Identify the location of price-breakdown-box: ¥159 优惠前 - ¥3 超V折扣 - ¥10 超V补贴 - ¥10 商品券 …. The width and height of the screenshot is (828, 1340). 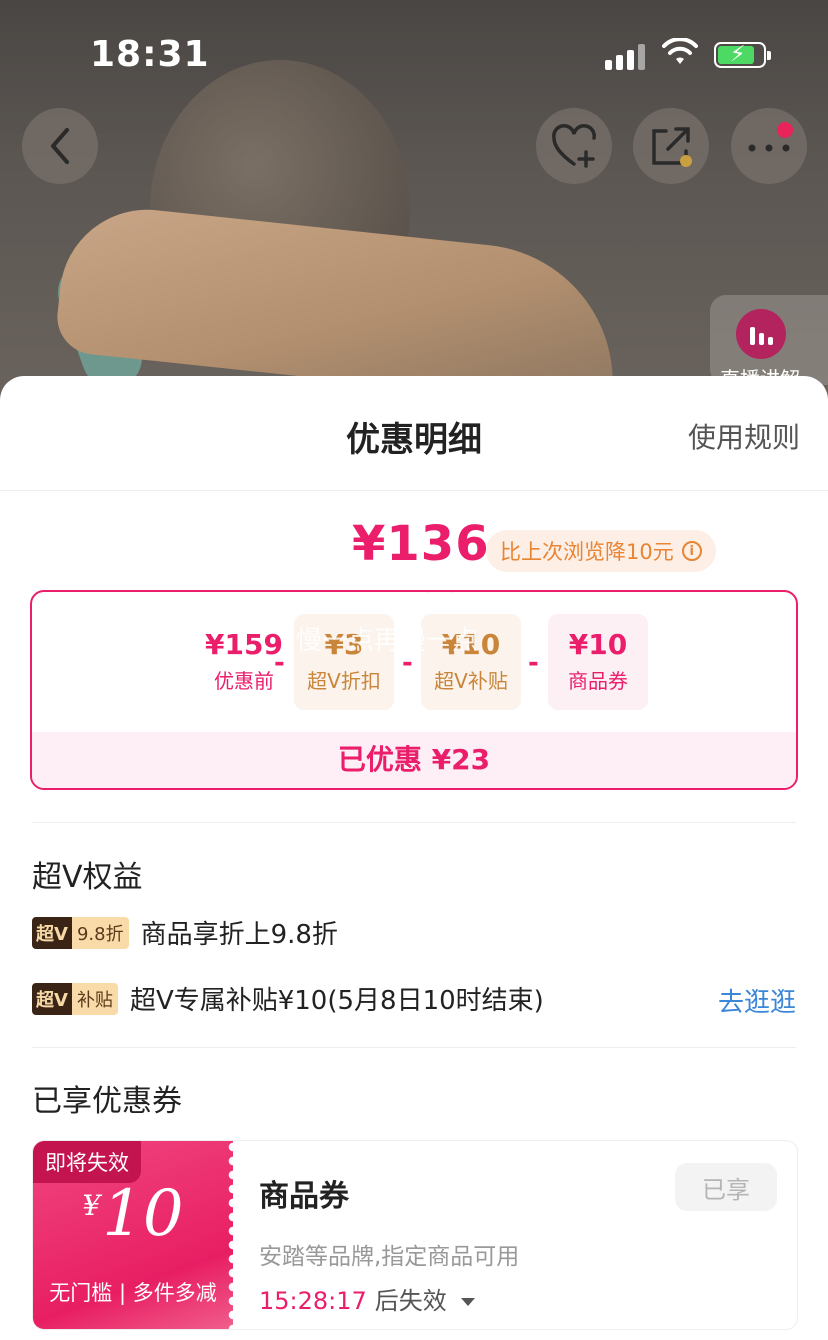
(414, 690).